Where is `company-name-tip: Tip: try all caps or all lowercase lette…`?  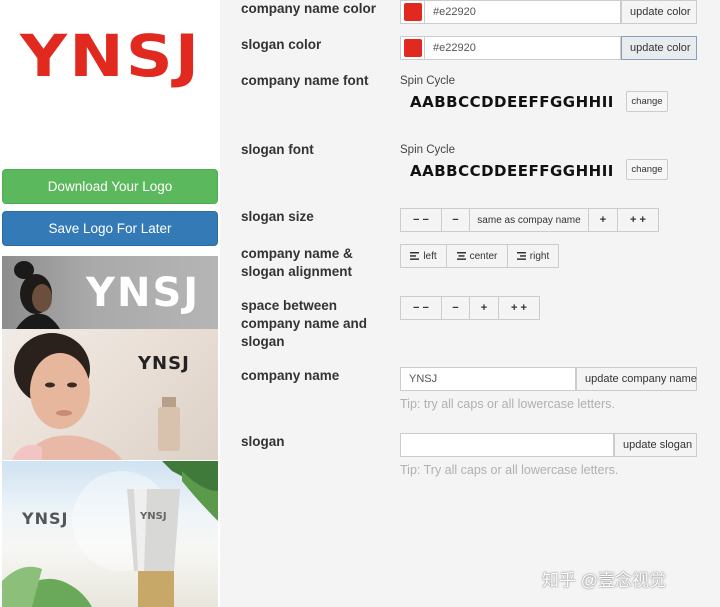 company-name-tip: Tip: try all caps or all lowercase lette… is located at coordinates (507, 404).